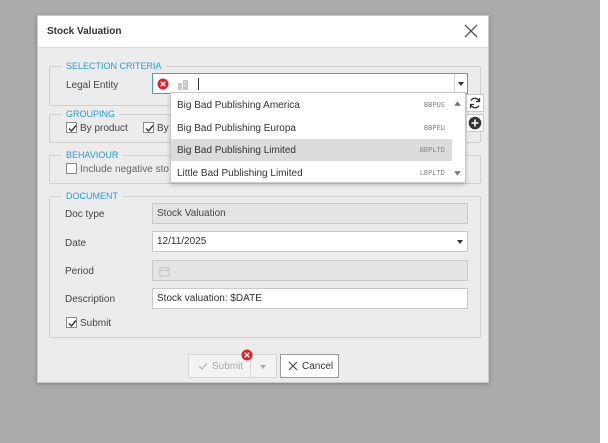 This screenshot has height=443, width=608. I want to click on date-field: 12/11/2025, so click(310, 241).